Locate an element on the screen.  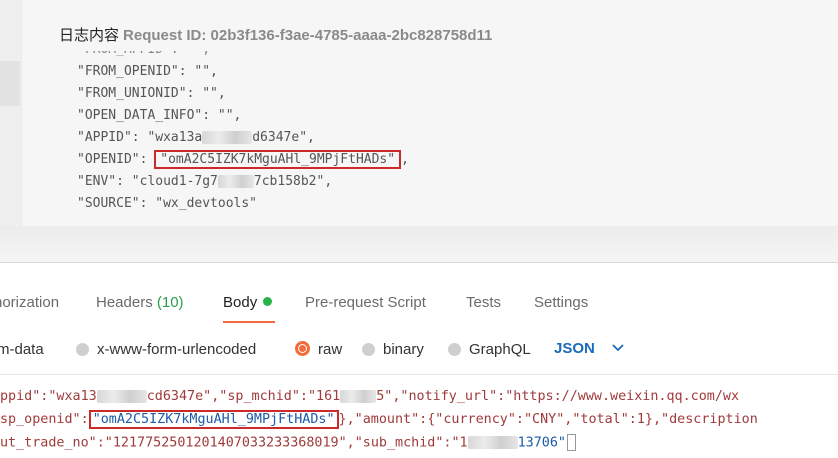
text-cursor is located at coordinates (571, 442).